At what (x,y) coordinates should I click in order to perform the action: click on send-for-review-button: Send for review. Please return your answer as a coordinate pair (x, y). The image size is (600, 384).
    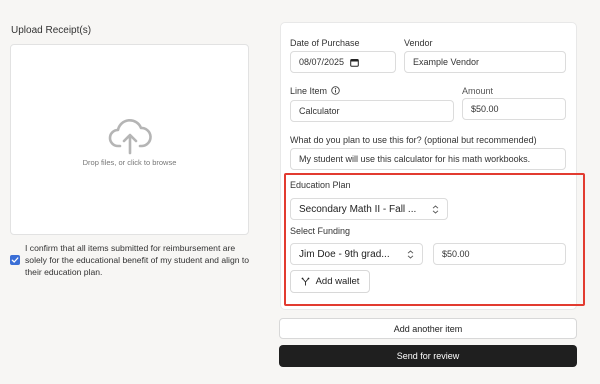
    Looking at the image, I should click on (428, 356).